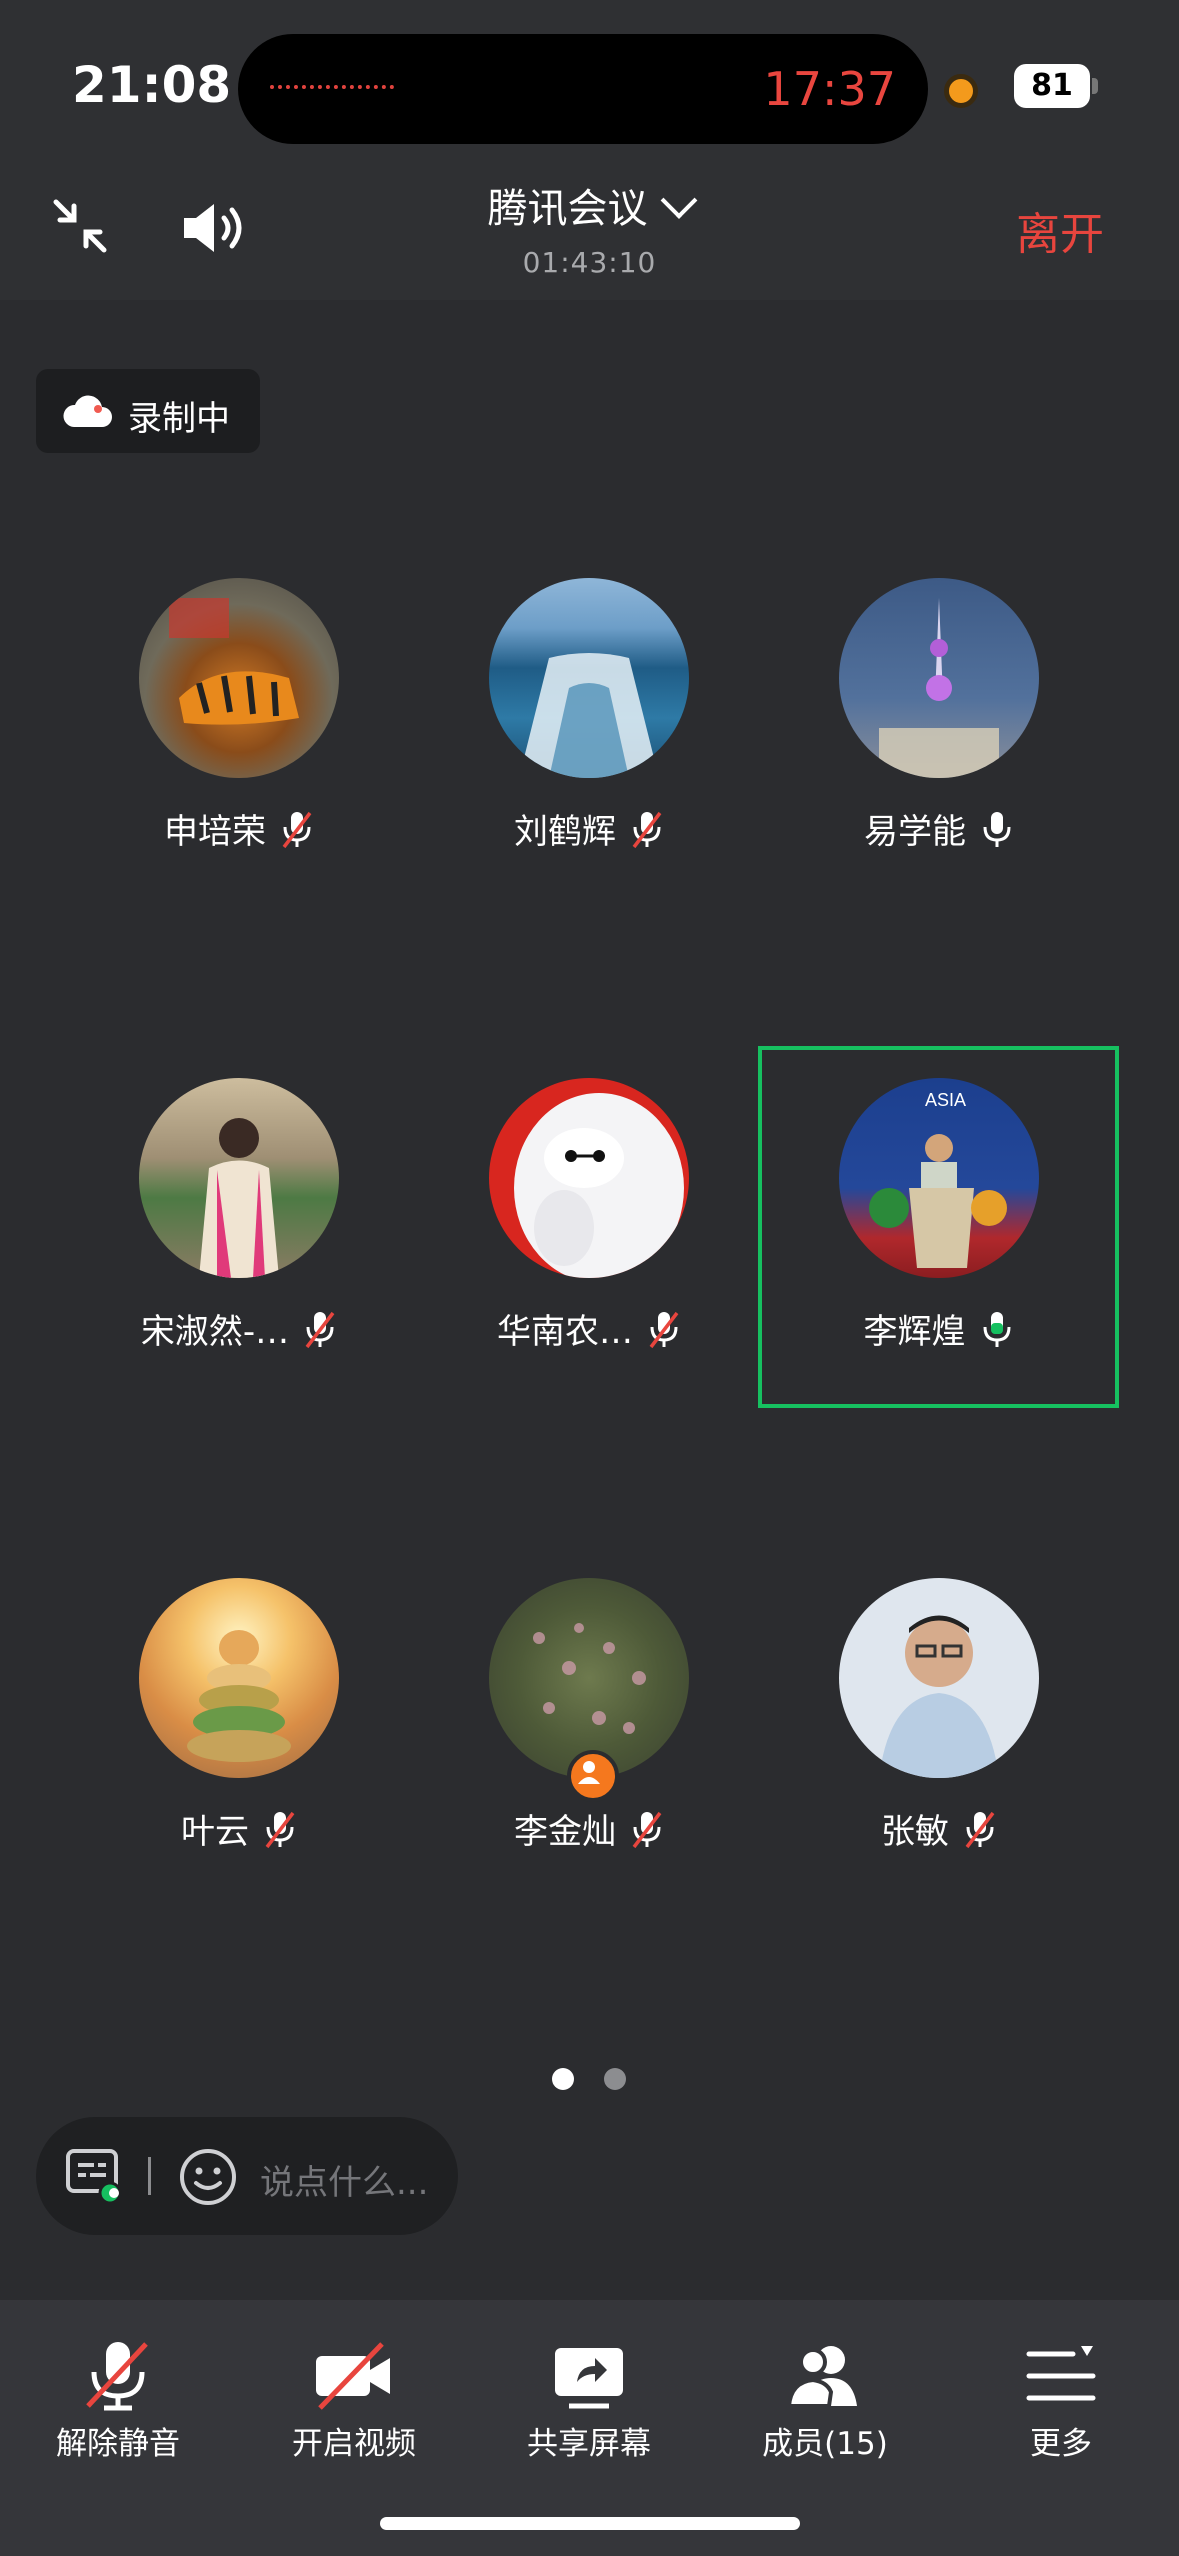  What do you see at coordinates (678, 200) in the screenshot?
I see `chevron-down-icon` at bounding box center [678, 200].